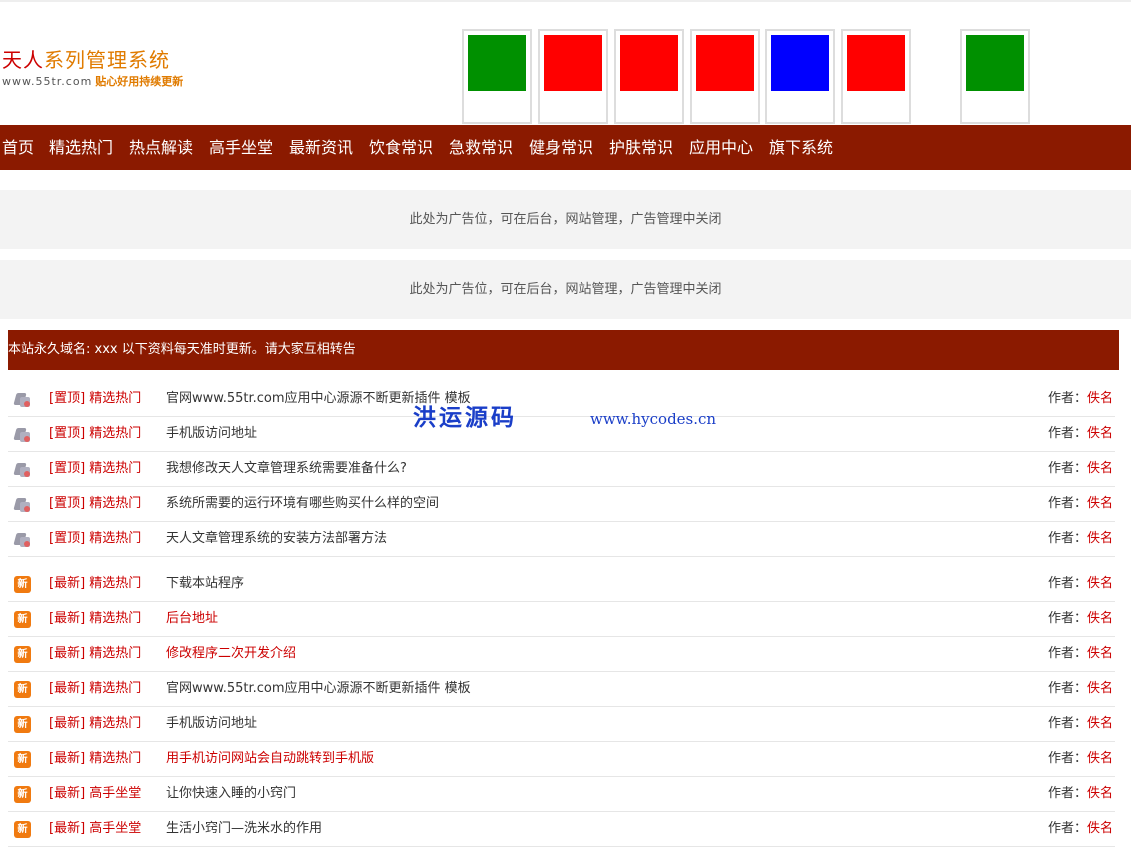 The height and width of the screenshot is (847, 1131). What do you see at coordinates (231, 654) in the screenshot?
I see `article-title-link: 修改程序二次开发介绍` at bounding box center [231, 654].